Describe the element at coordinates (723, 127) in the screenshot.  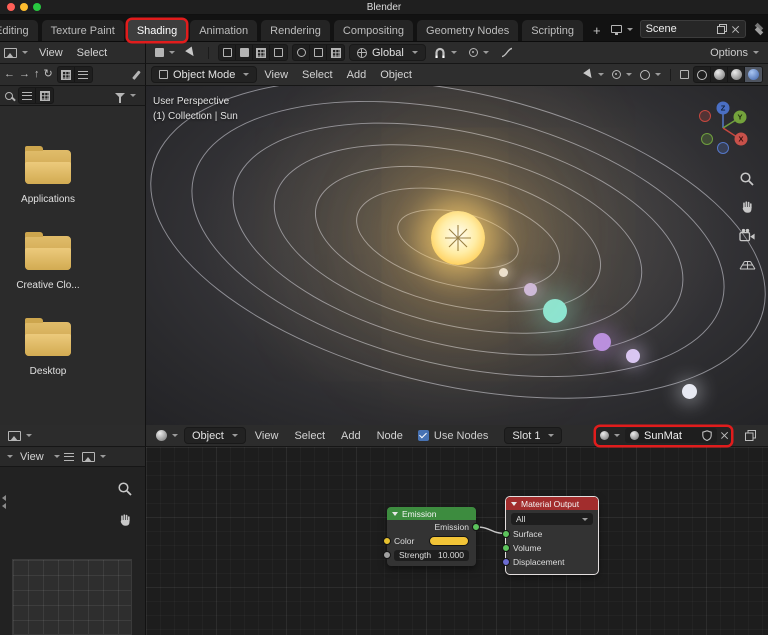
I see `navigation-gizmo: Z Y X` at that location.